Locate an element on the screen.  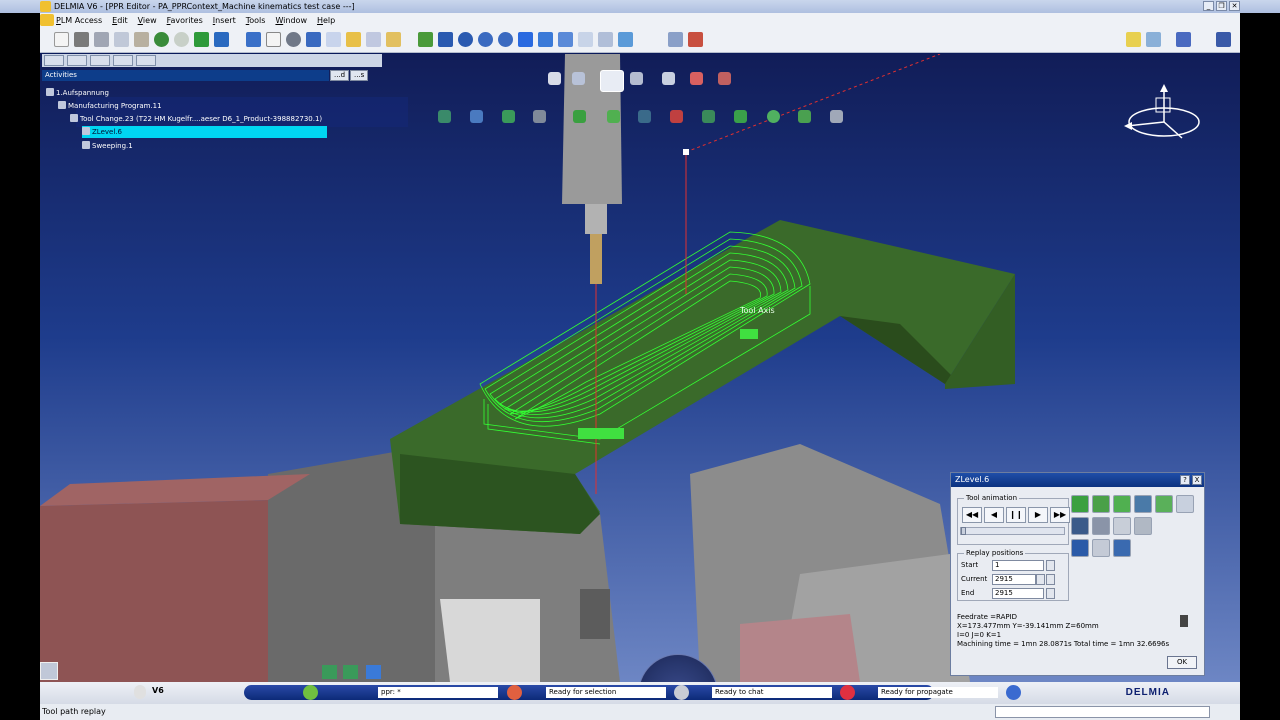
tree-item-manufacturing-program: Manufacturing Program.11 is located at coordinates (110, 106).